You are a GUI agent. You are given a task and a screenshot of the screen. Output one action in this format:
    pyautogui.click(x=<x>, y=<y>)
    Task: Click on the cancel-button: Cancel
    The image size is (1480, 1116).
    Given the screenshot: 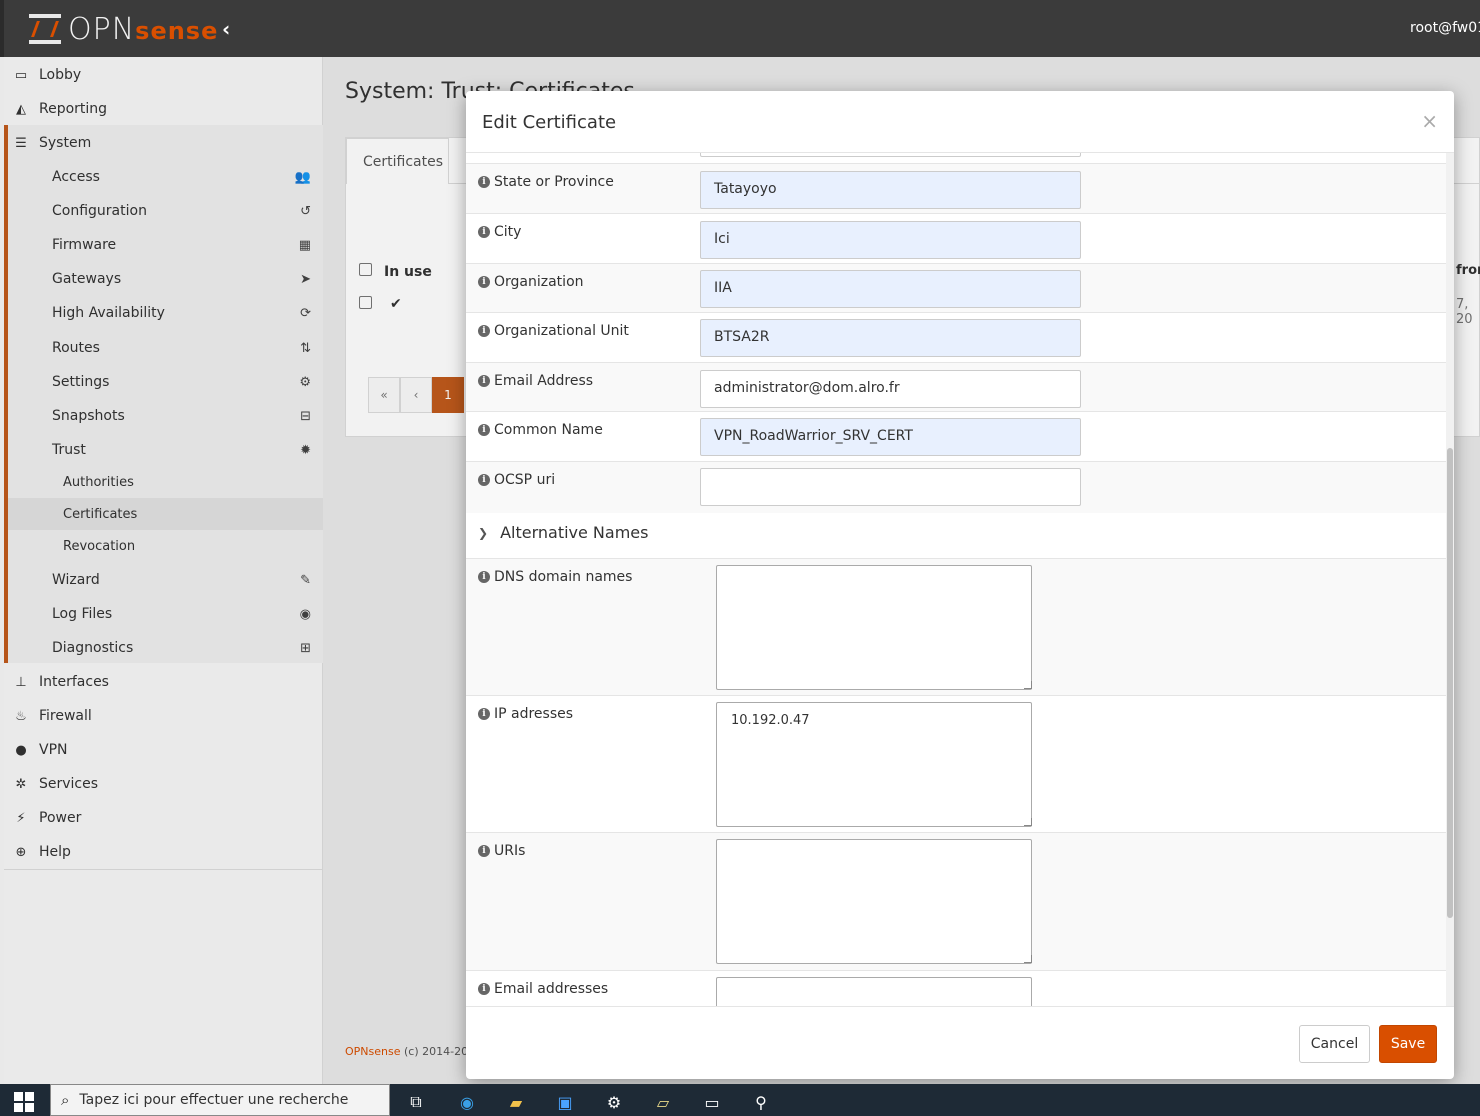 What is the action you would take?
    pyautogui.click(x=1334, y=1044)
    